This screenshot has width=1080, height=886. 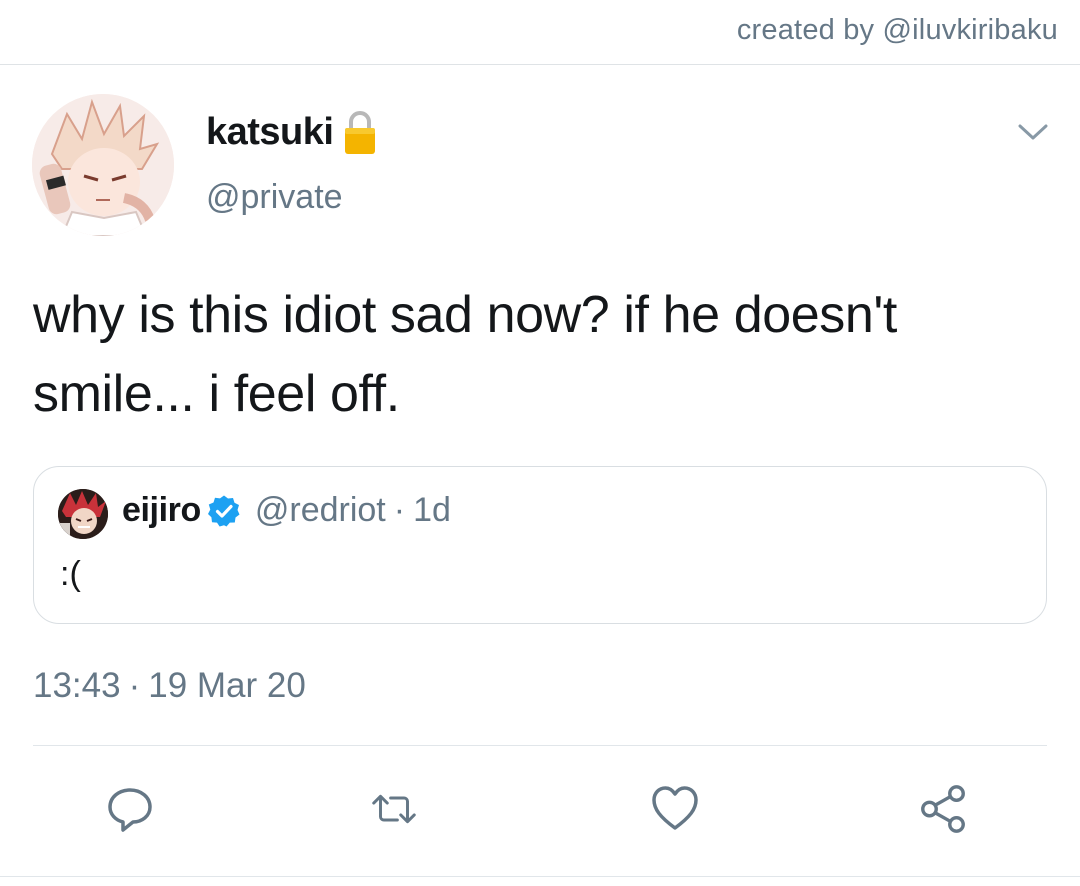 I want to click on quoted-author-avatar, so click(x=83, y=514).